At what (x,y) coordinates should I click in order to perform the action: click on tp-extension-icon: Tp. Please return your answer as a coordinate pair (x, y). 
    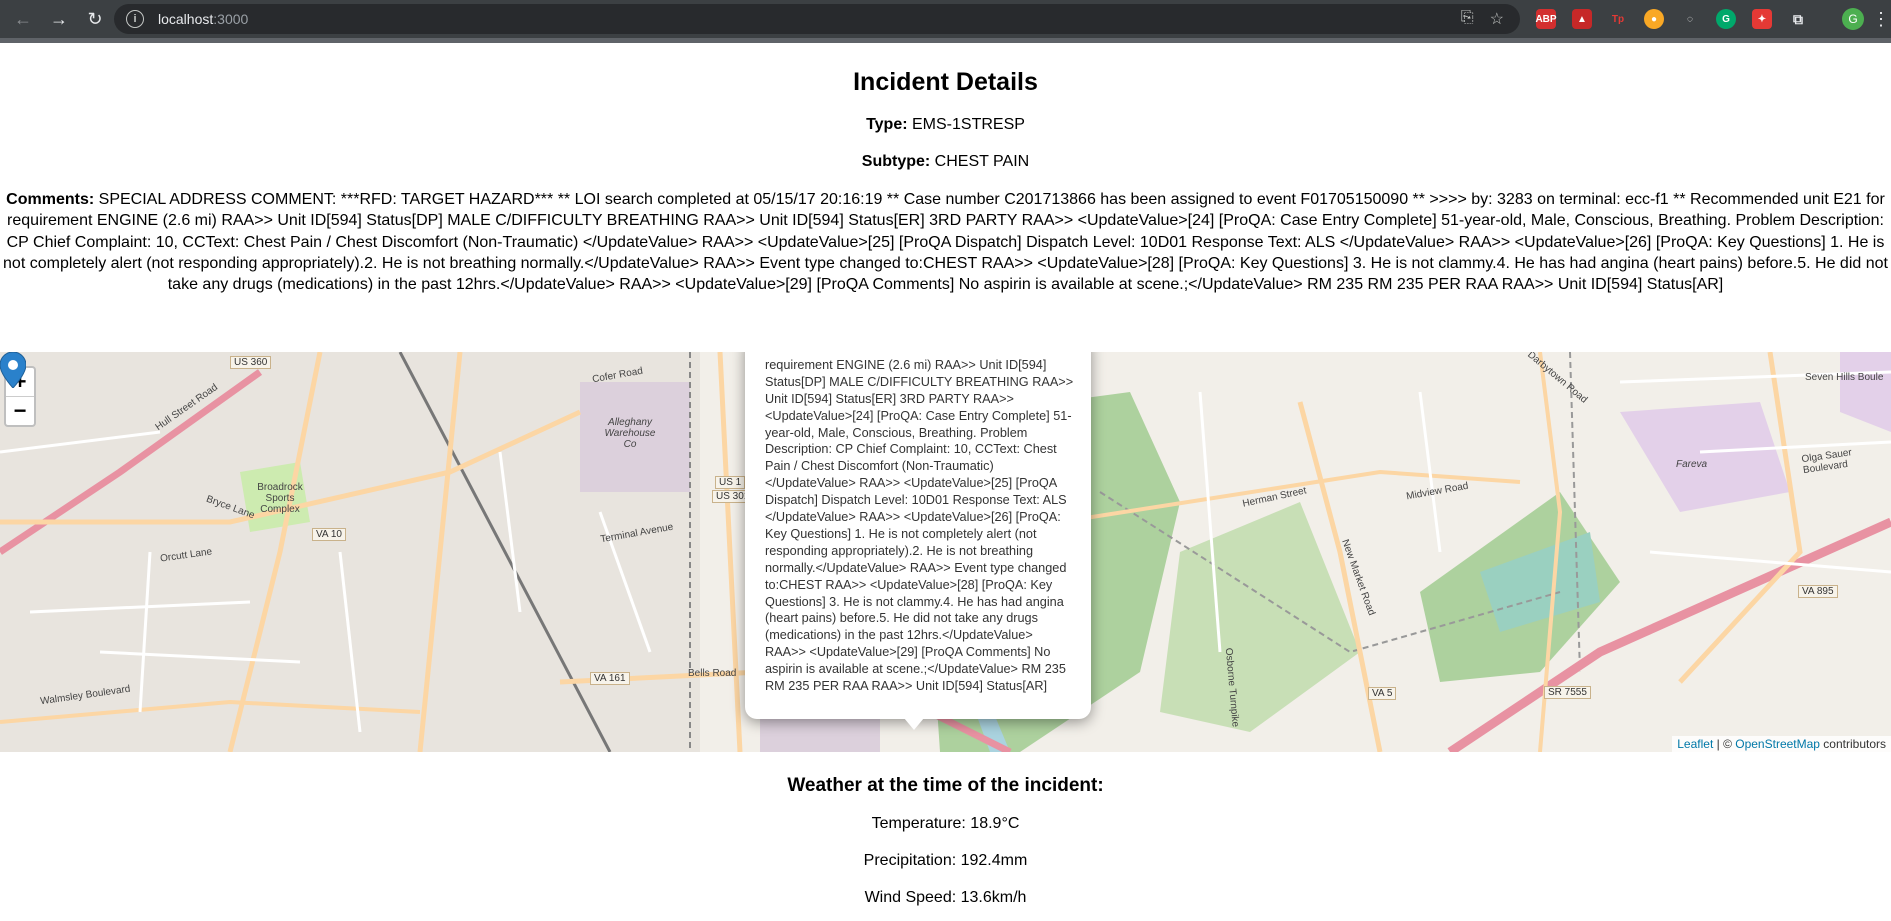
    Looking at the image, I should click on (1618, 19).